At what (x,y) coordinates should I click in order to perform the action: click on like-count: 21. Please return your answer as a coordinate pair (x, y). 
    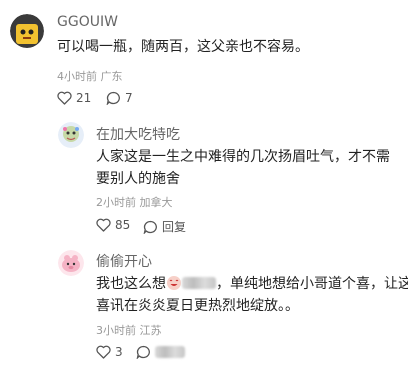
    Looking at the image, I should click on (84, 98).